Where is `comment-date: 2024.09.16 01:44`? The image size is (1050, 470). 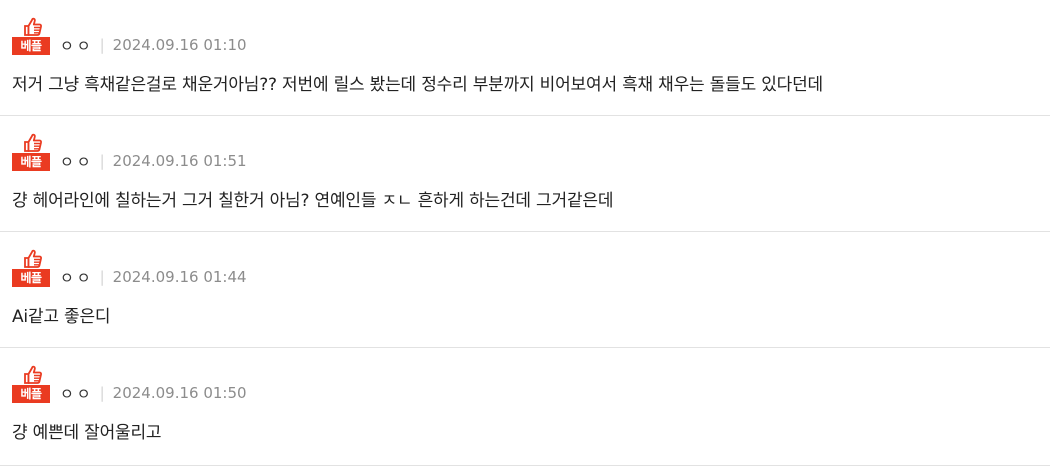 comment-date: 2024.09.16 01:44 is located at coordinates (179, 277).